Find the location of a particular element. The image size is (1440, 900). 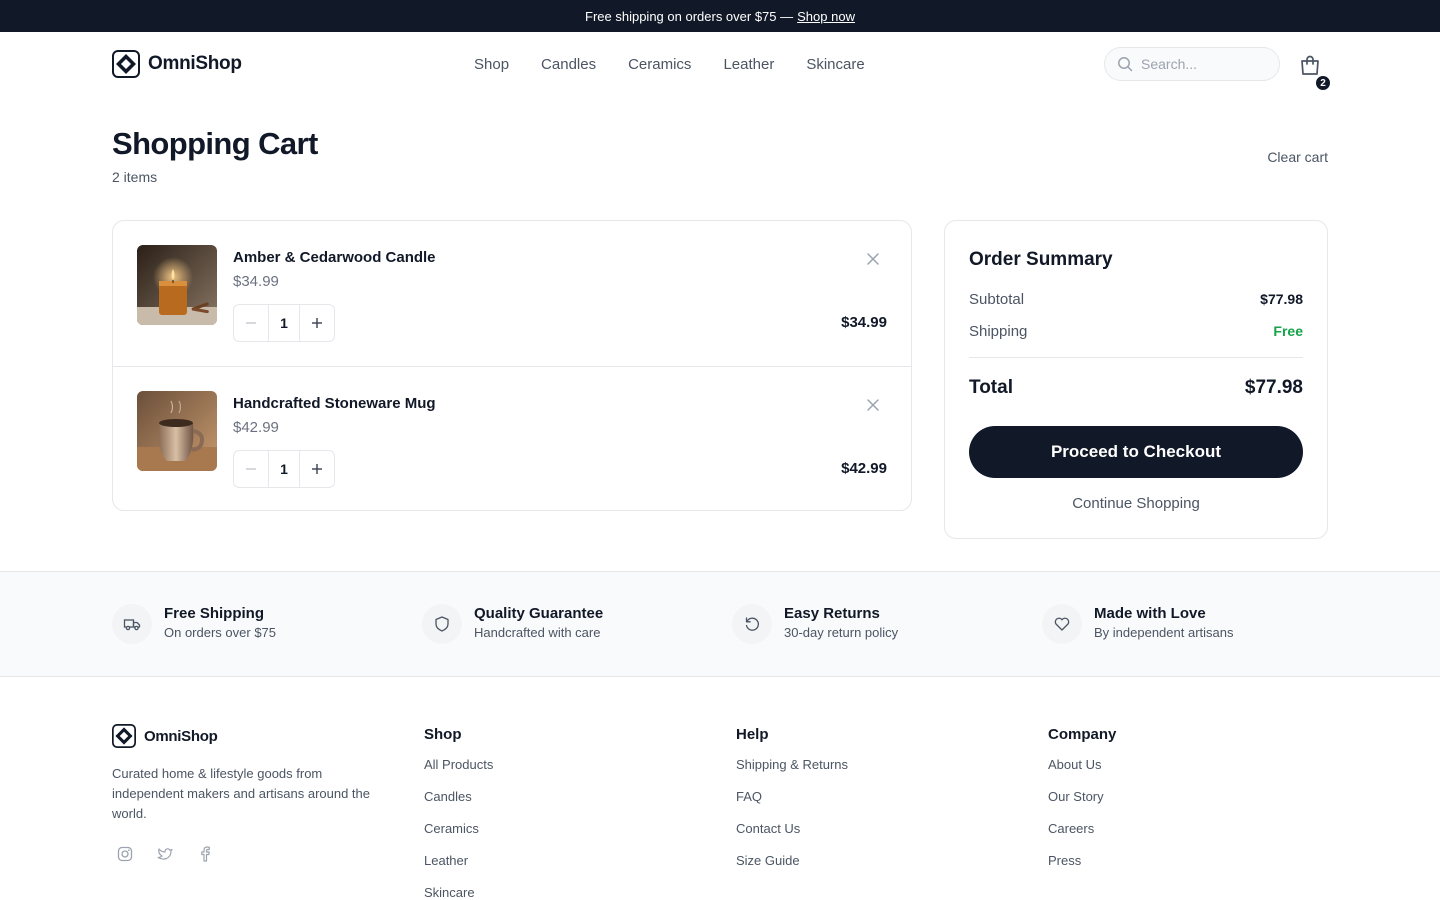

cart-count-badge: 2 is located at coordinates (1323, 83).